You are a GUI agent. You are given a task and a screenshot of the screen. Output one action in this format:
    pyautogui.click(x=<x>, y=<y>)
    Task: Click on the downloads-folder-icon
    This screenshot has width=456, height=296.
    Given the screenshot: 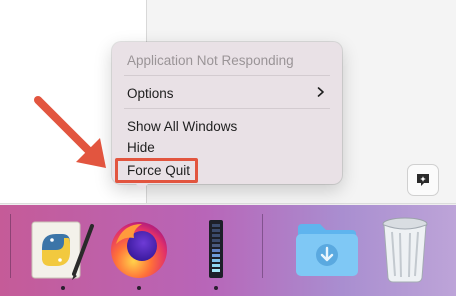 What is the action you would take?
    pyautogui.click(x=327, y=250)
    